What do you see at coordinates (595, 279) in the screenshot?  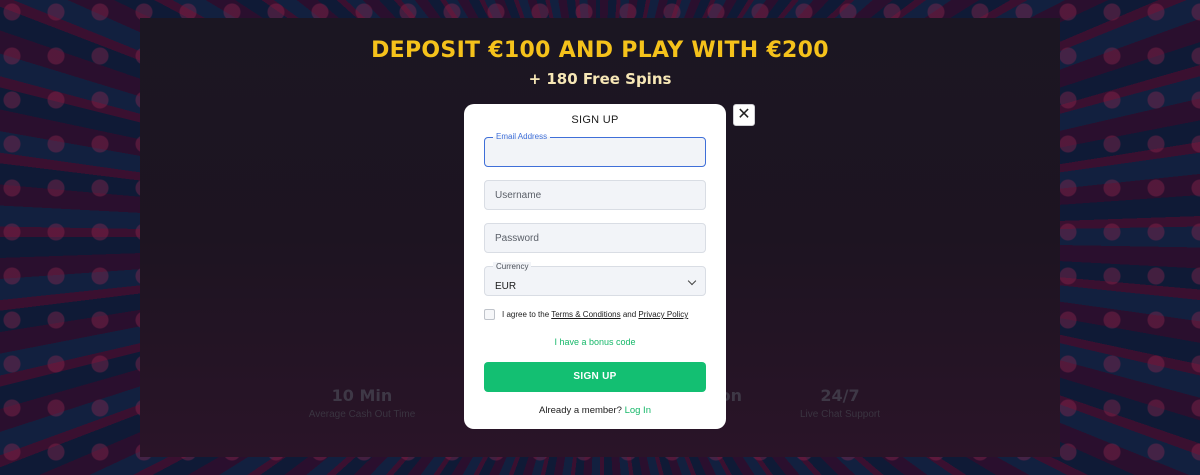 I see `currency-select: Currency EUR` at bounding box center [595, 279].